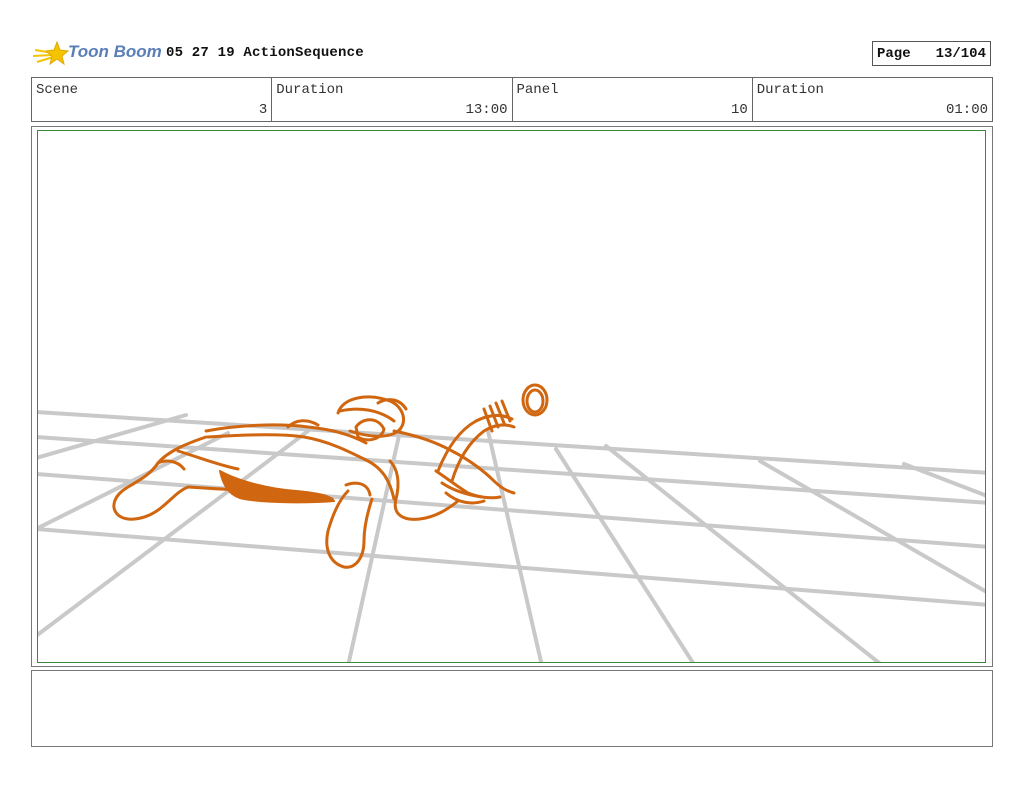 This screenshot has height=793, width=1024. Describe the element at coordinates (790, 90) in the screenshot. I see `panel-duration-label: Duration` at that location.